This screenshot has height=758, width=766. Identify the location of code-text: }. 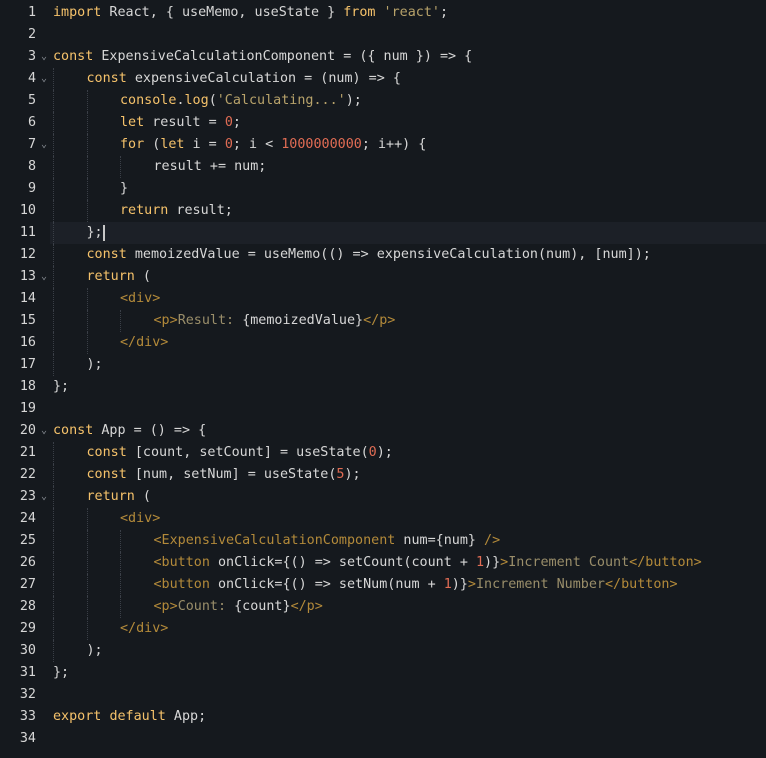
(124, 189).